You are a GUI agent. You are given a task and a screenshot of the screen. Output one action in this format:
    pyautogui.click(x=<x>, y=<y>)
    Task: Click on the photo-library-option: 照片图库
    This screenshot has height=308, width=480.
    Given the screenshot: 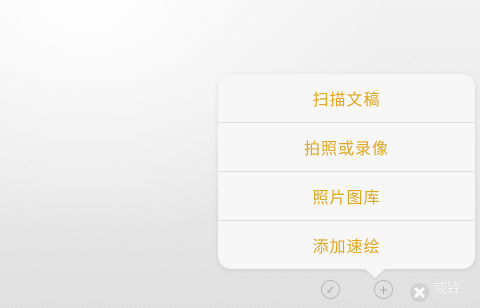 What is the action you would take?
    pyautogui.click(x=346, y=196)
    